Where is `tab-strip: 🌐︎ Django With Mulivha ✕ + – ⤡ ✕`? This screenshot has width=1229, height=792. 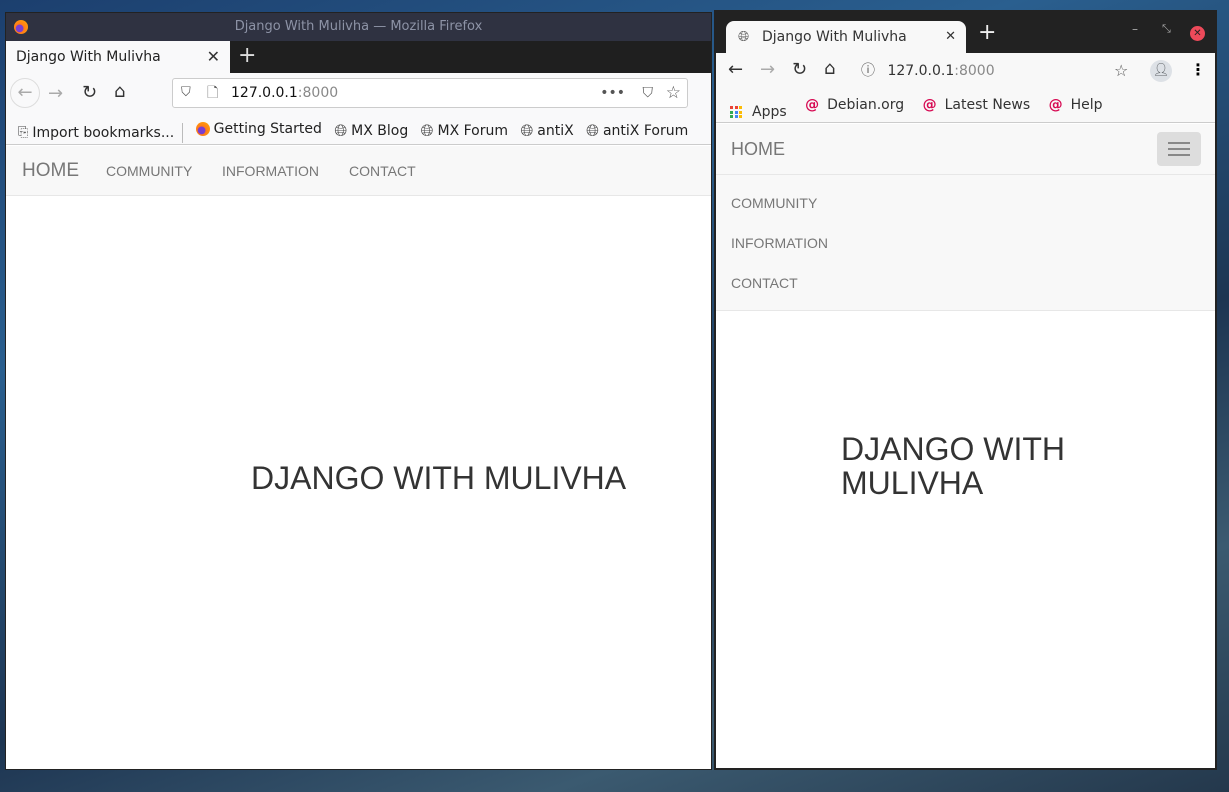
tab-strip: 🌐︎ Django With Mulivha ✕ + – ⤡ ✕ is located at coordinates (965, 32).